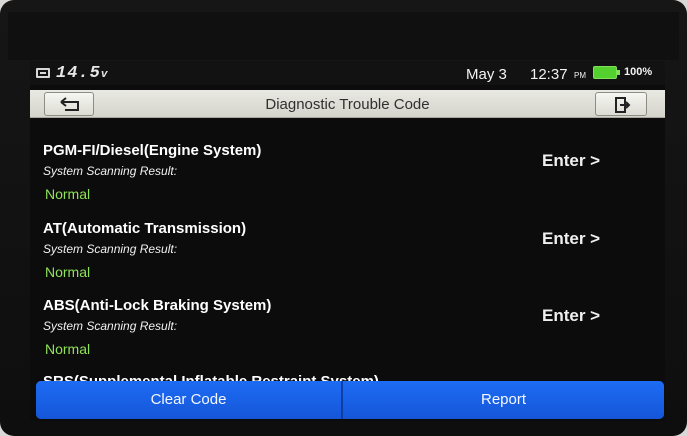 Image resolution: width=687 pixels, height=436 pixels. Describe the element at coordinates (157, 305) in the screenshot. I see `system-name: ABS(Anti-Lock Braking System)` at that location.